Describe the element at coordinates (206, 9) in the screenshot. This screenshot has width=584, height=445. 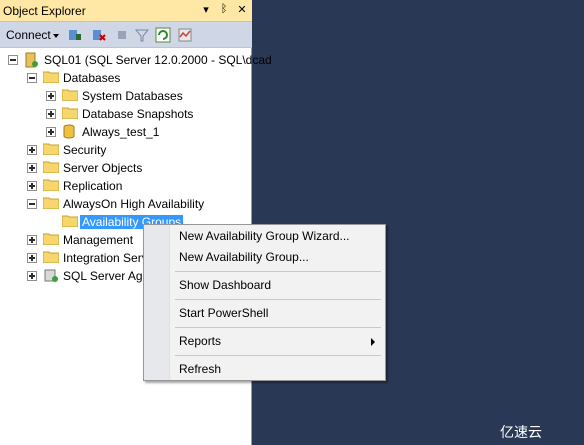
I see `window-position-dropdown-icon: ▾` at that location.